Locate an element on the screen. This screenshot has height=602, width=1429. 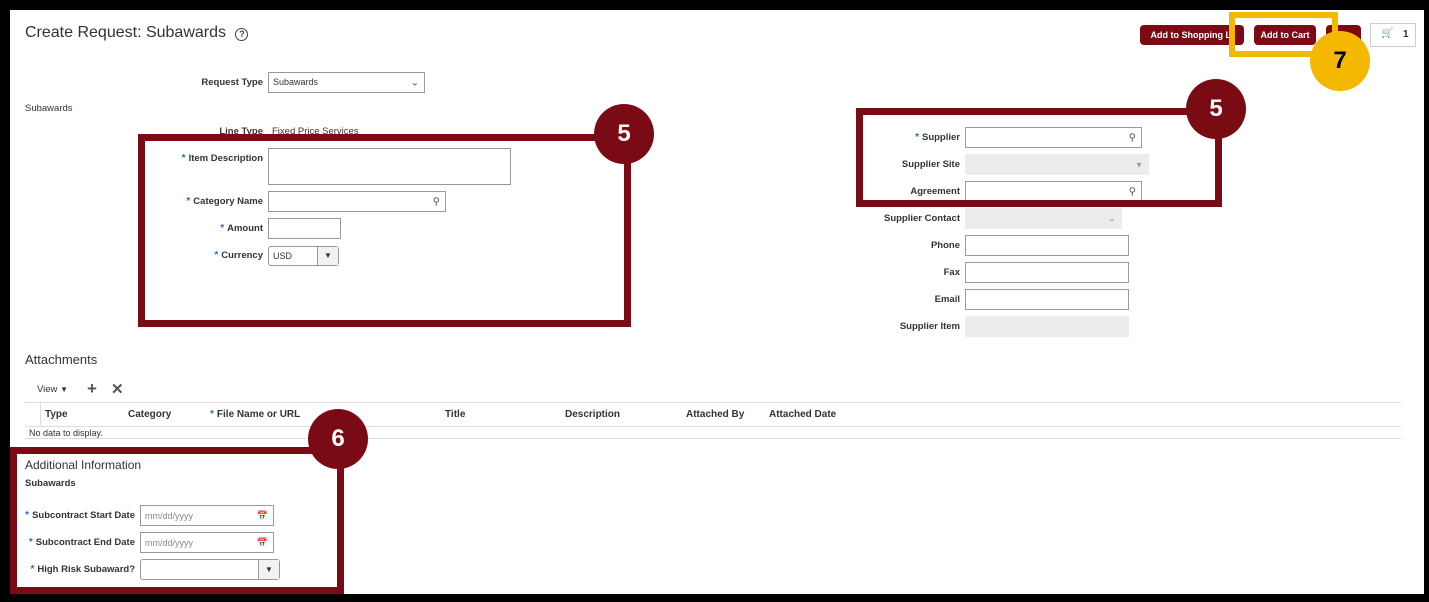
page-title-text: Create Request: Subawards is located at coordinates (125, 32).